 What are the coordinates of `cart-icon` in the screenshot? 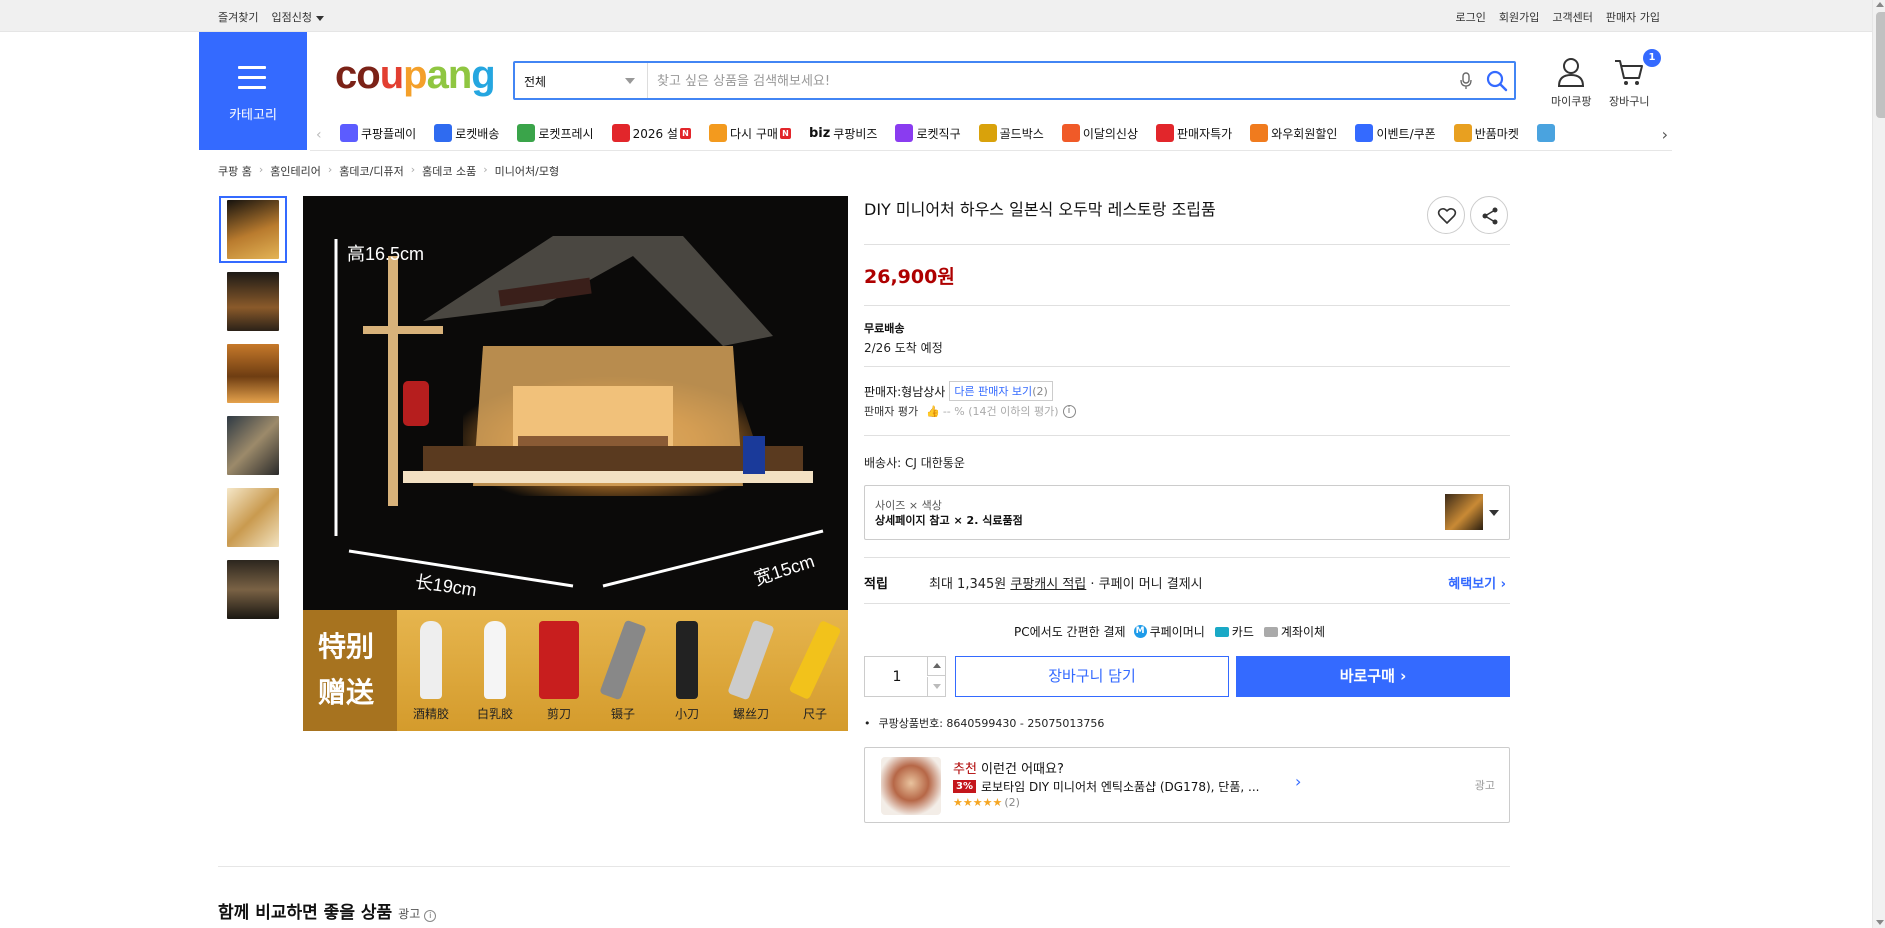 It's located at (1629, 72).